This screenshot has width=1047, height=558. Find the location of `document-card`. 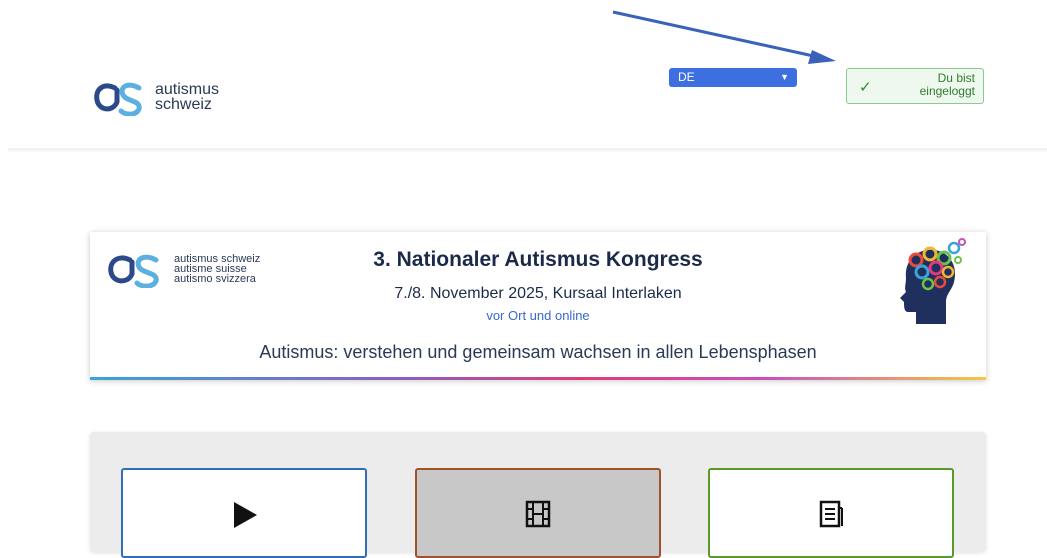

document-card is located at coordinates (831, 513).